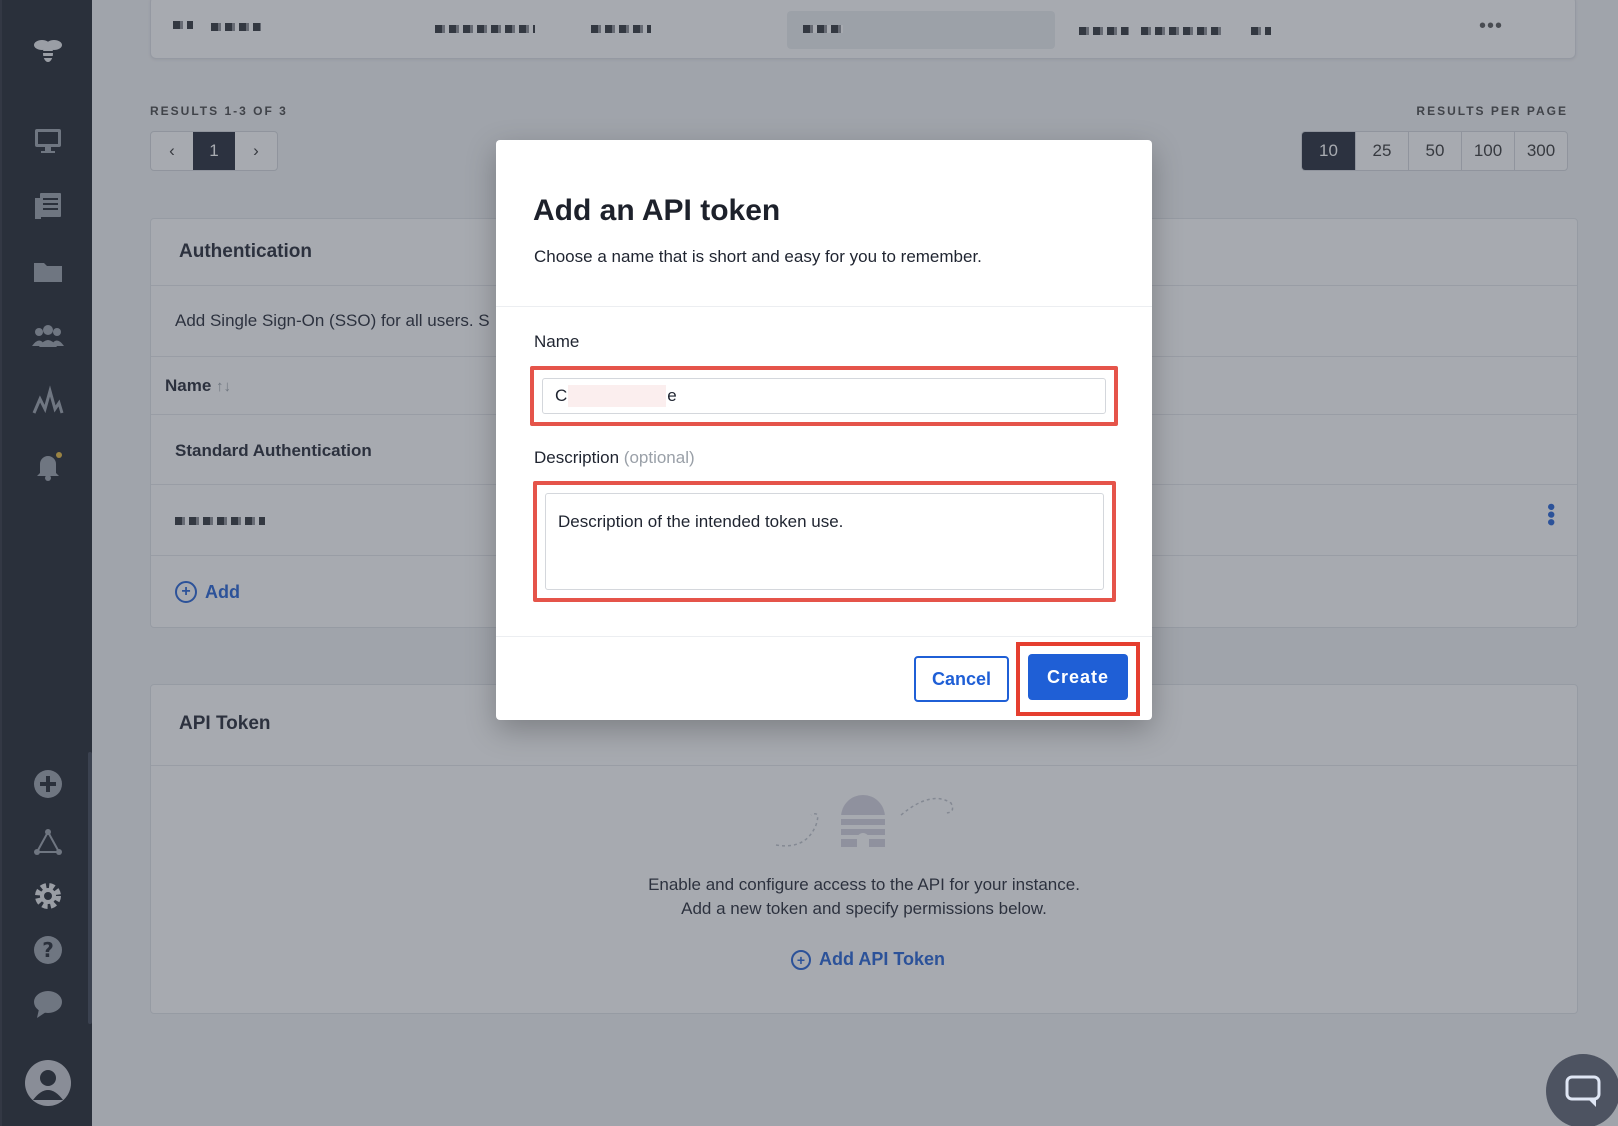 The width and height of the screenshot is (1618, 1126). What do you see at coordinates (577, 457) in the screenshot?
I see `description-label-text: Description` at bounding box center [577, 457].